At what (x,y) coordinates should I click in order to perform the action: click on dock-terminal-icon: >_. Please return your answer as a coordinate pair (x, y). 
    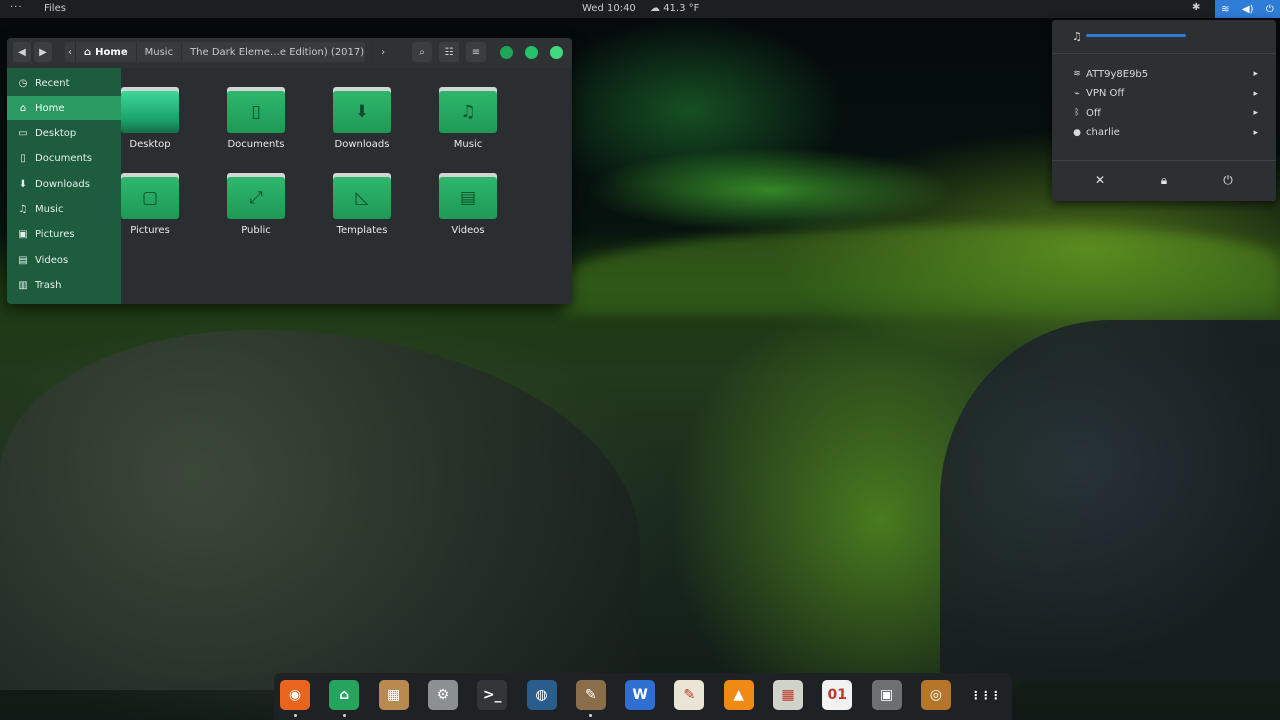
    Looking at the image, I should click on (492, 695).